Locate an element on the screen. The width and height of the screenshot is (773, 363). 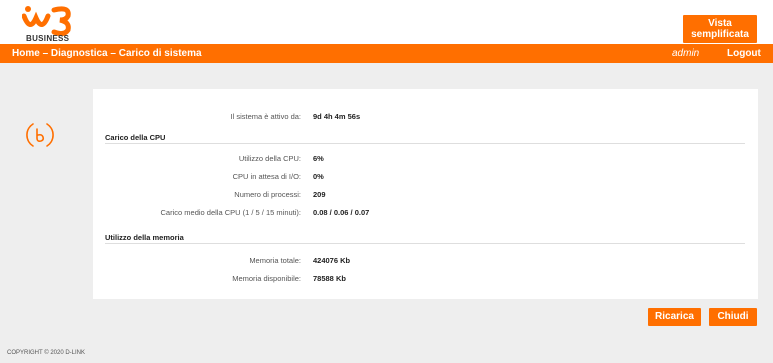
uptime-row: Il sistema è attivo da: is located at coordinates (197, 117).